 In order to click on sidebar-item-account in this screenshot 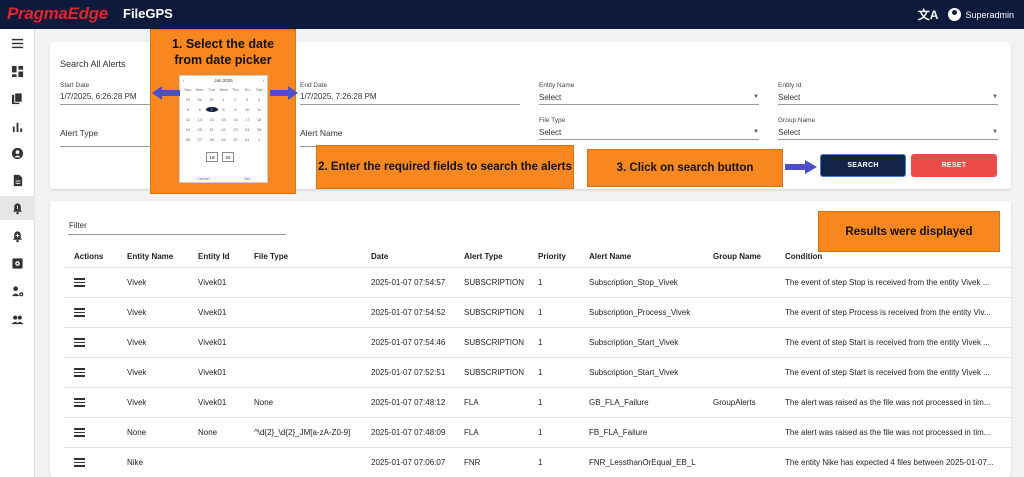, I will do `click(17, 153)`.